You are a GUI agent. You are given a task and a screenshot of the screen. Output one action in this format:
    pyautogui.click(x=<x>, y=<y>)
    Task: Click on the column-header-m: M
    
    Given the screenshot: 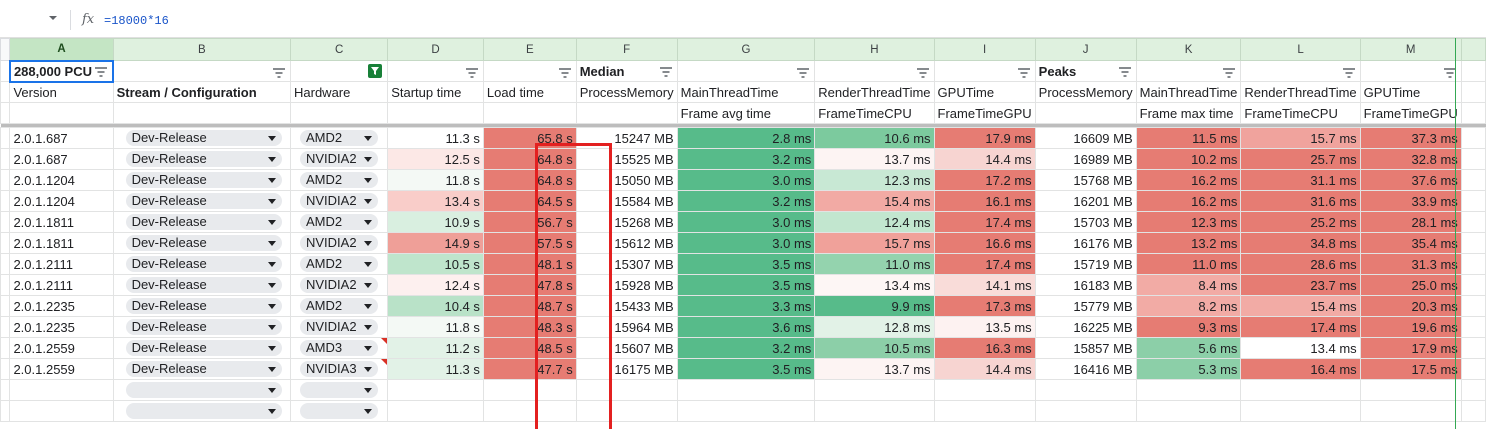 What is the action you would take?
    pyautogui.click(x=1410, y=49)
    